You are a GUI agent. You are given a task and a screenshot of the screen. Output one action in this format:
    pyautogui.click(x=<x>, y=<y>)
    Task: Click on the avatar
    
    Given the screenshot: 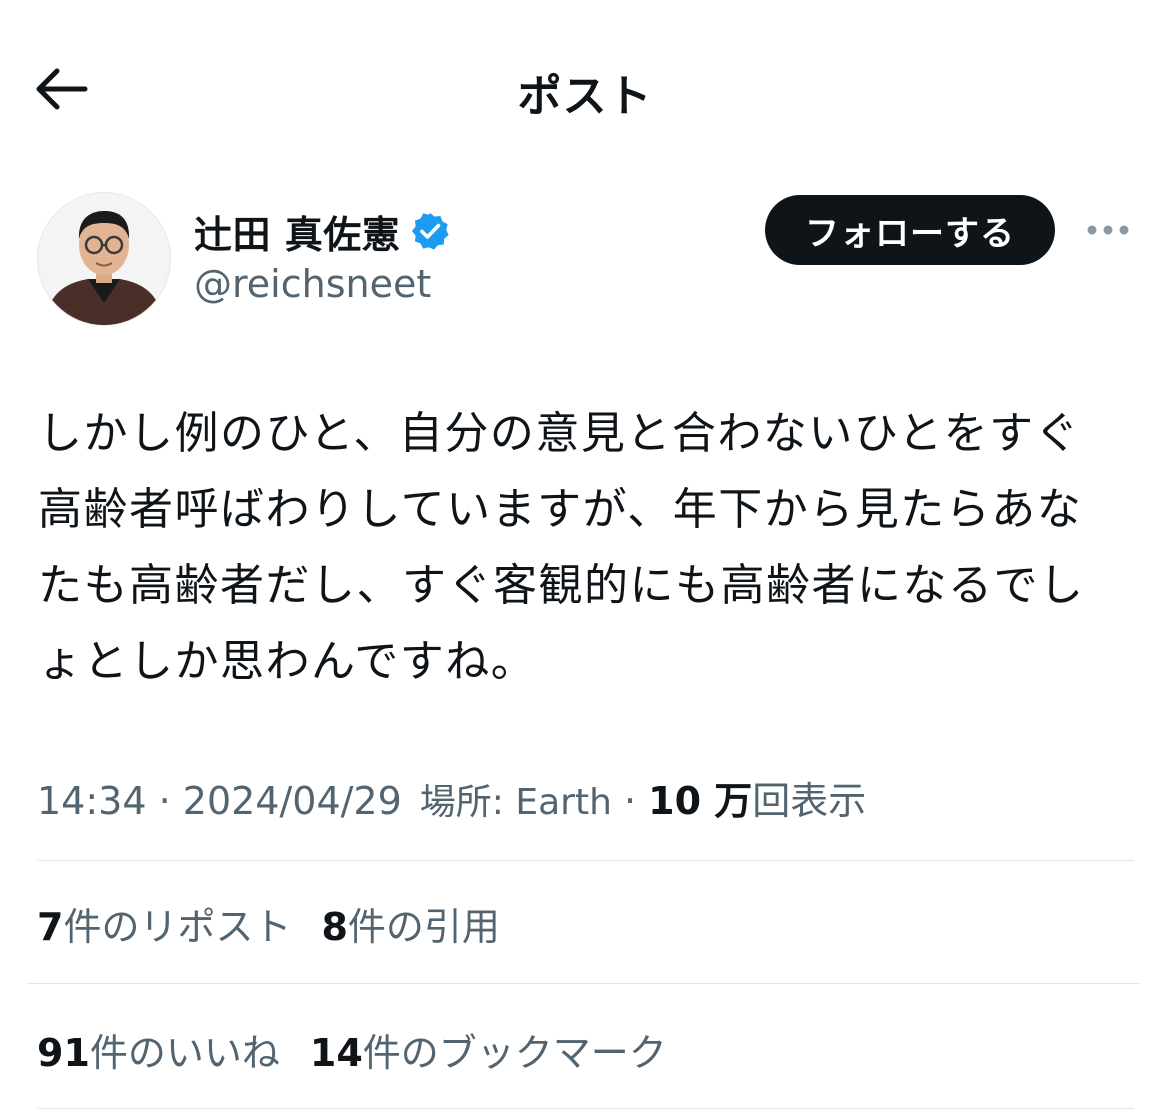 What is the action you would take?
    pyautogui.click(x=104, y=259)
    